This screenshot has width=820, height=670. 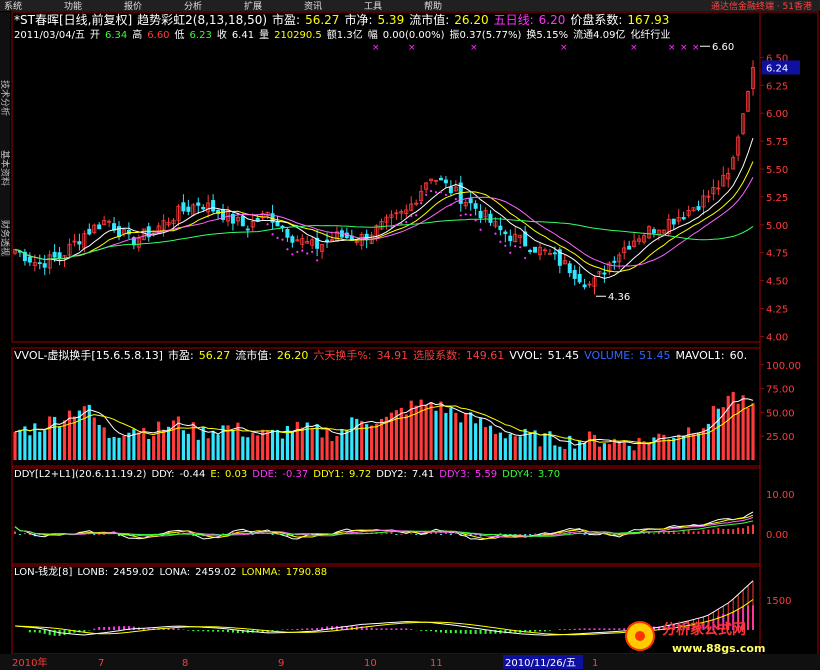 I want to click on lon-header-4: 2459.02, so click(x=215, y=572).